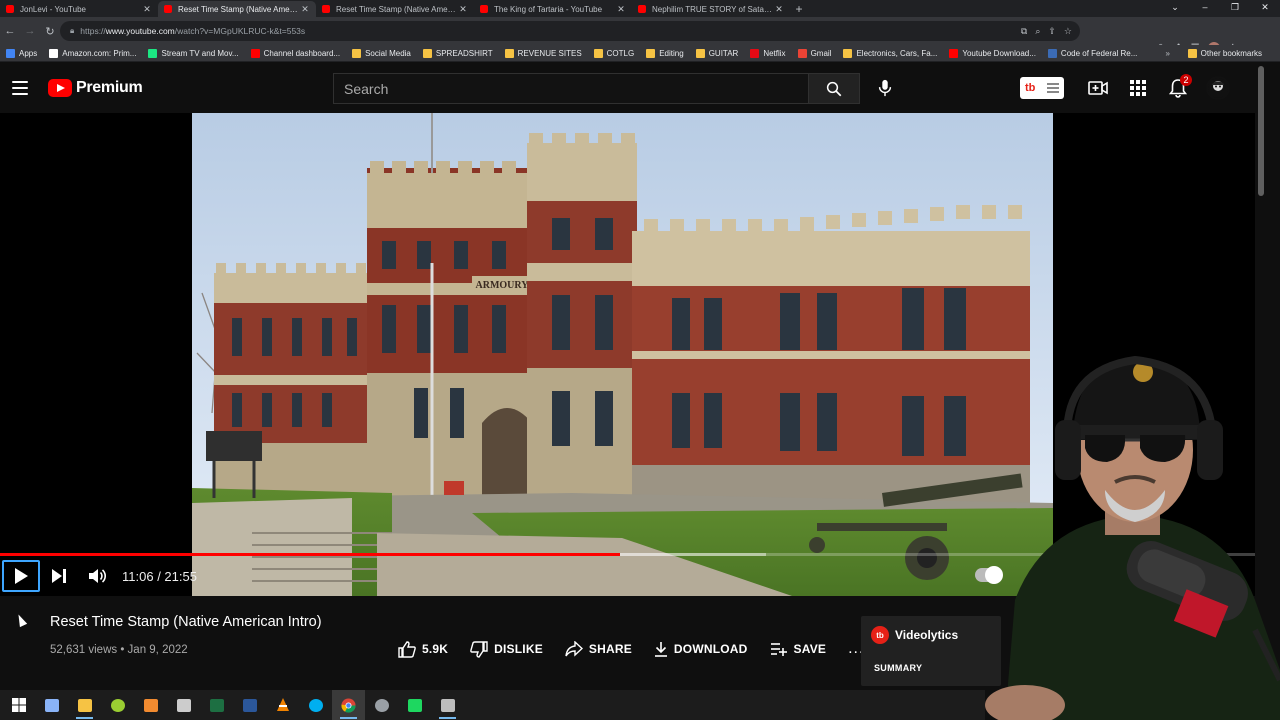 This screenshot has height=720, width=1280. Describe the element at coordinates (381, 53) in the screenshot. I see `bookmark-folder-social-media: Social Media` at that location.